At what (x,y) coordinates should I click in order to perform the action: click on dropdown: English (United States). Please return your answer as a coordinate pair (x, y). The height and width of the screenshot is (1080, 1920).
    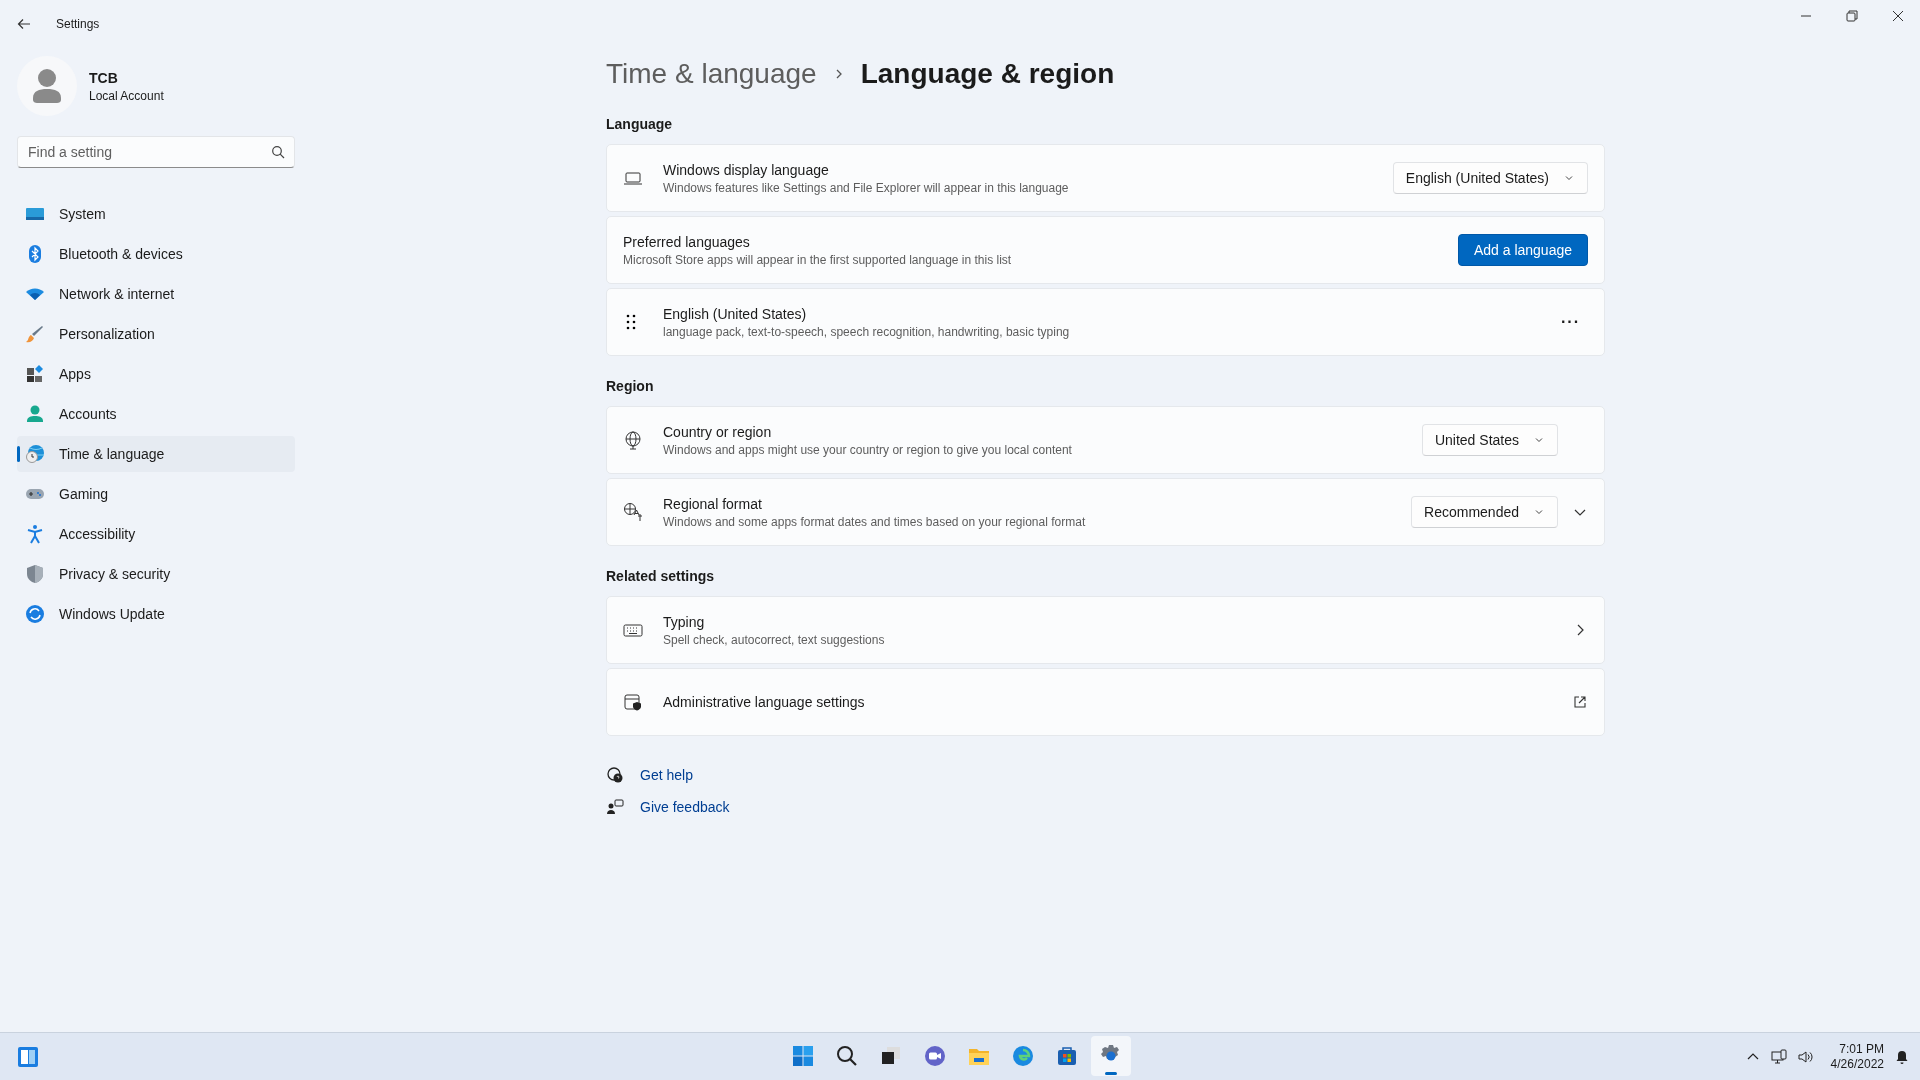
    Looking at the image, I should click on (1490, 178).